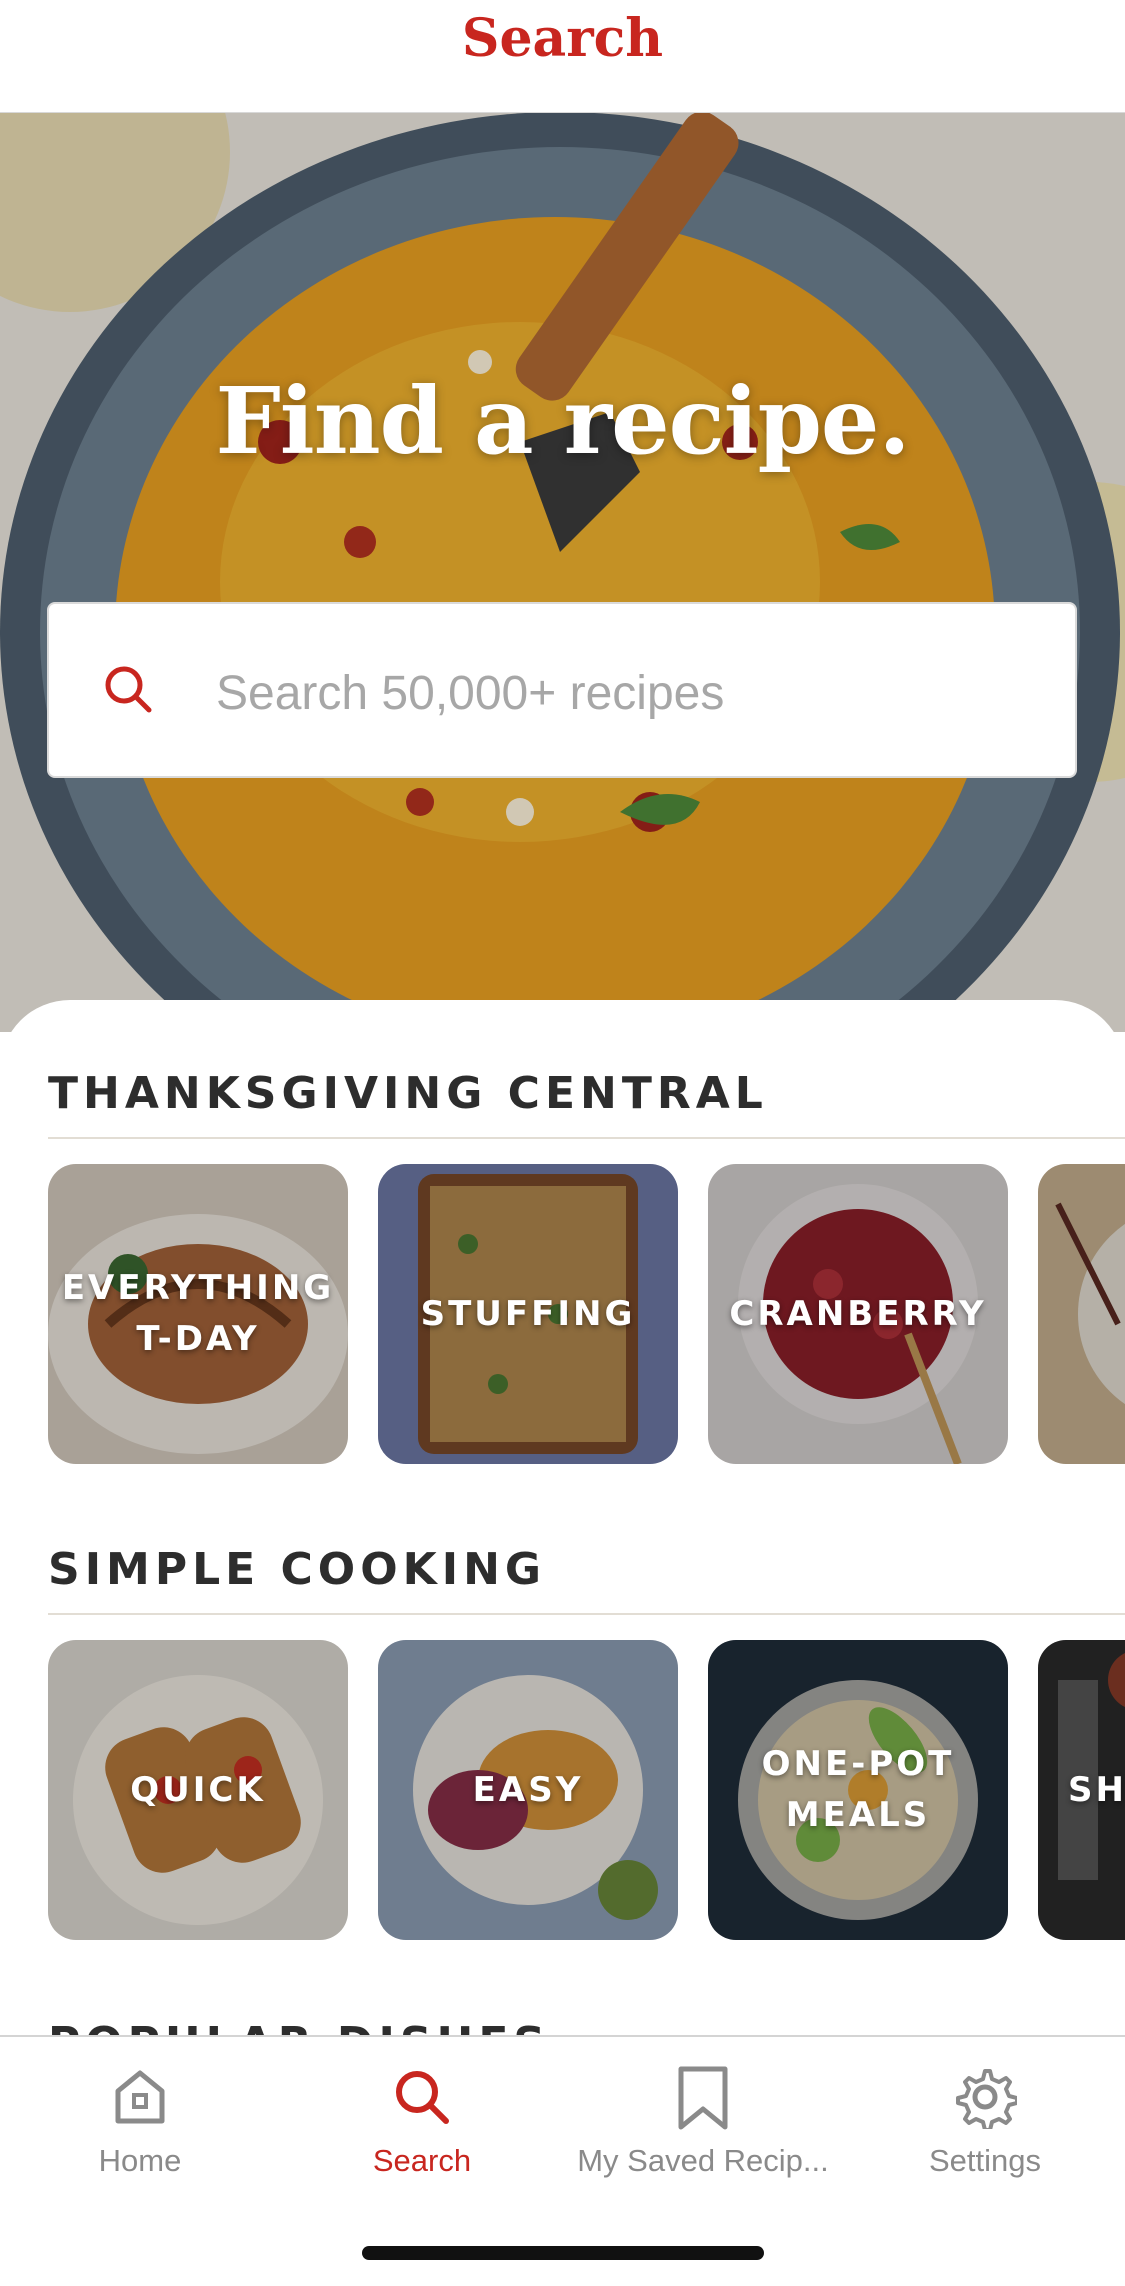 The image size is (1125, 2286). Describe the element at coordinates (1096, 1789) in the screenshot. I see `category-label: SH D` at that location.